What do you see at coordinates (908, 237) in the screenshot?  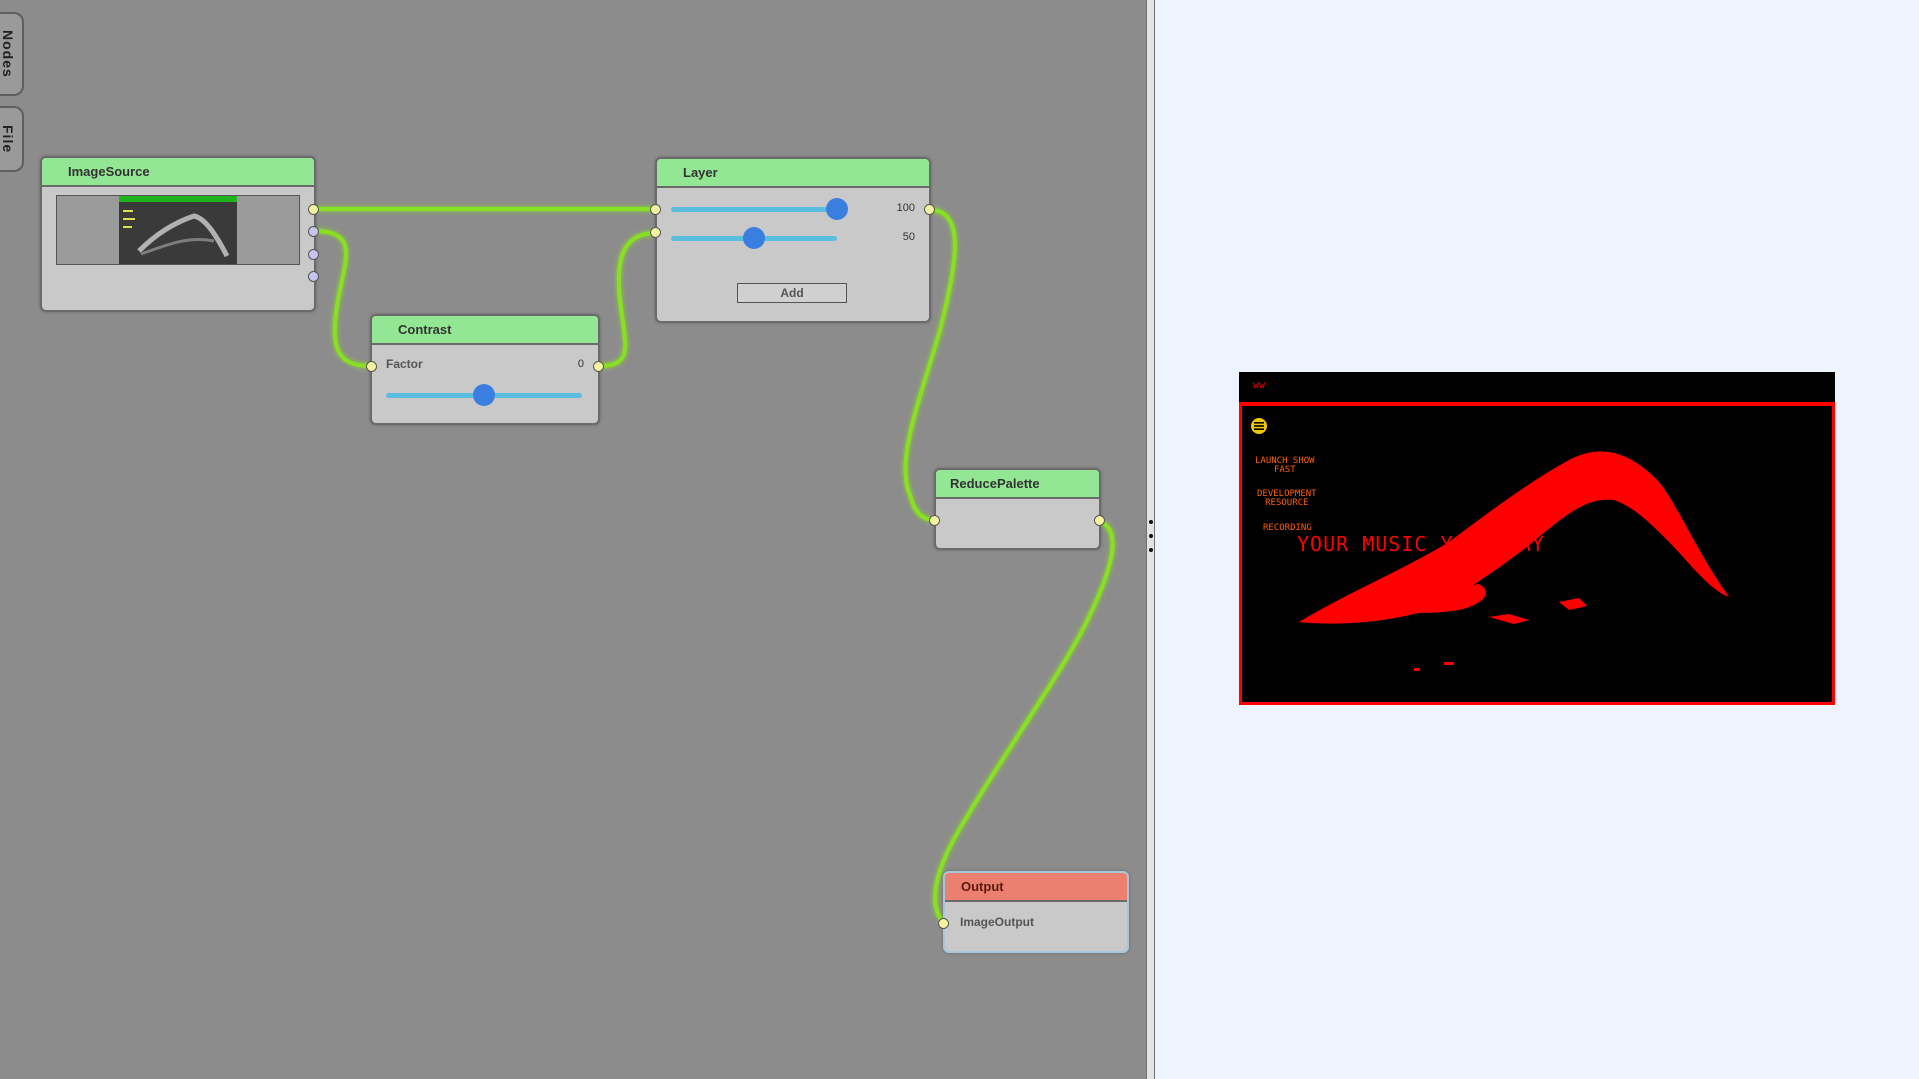 I see `layer-slider-2-value: 50` at bounding box center [908, 237].